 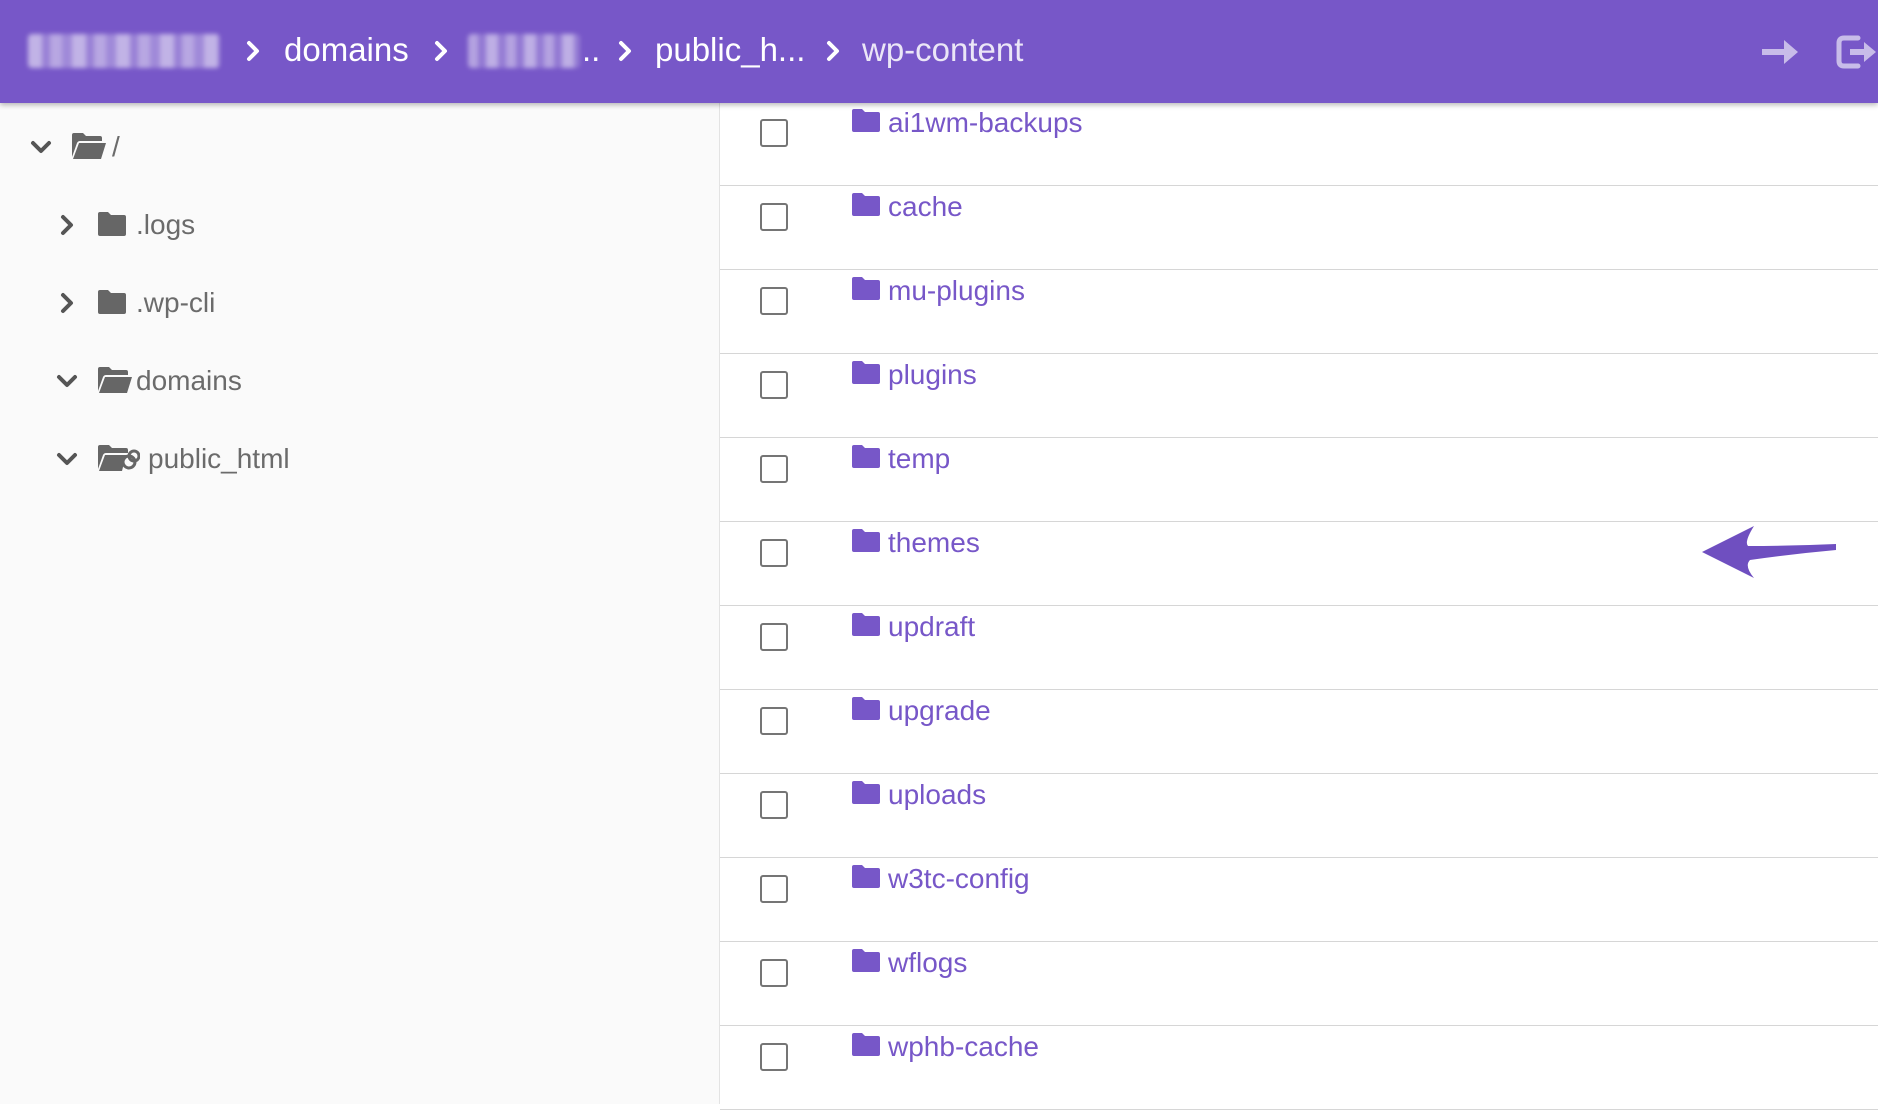 What do you see at coordinates (937, 795) in the screenshot?
I see `file-name-link: uploads` at bounding box center [937, 795].